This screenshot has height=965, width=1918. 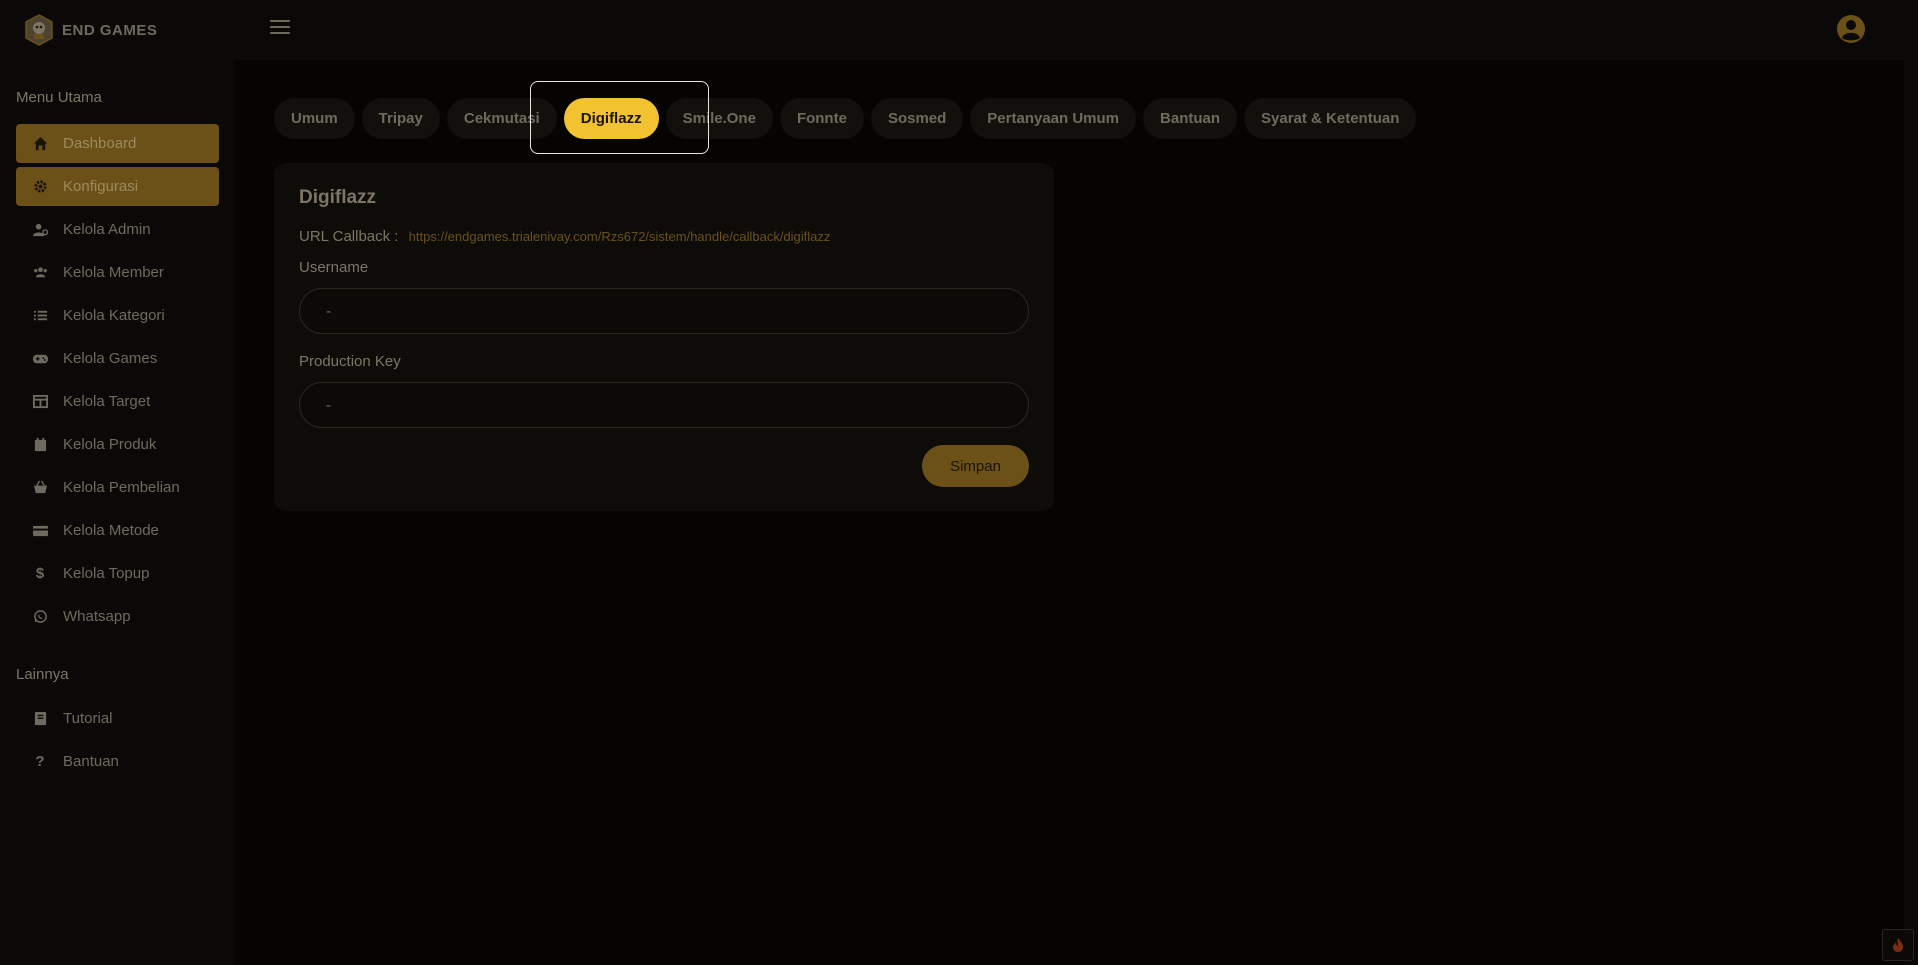 I want to click on production-key-input: -, so click(x=664, y=405).